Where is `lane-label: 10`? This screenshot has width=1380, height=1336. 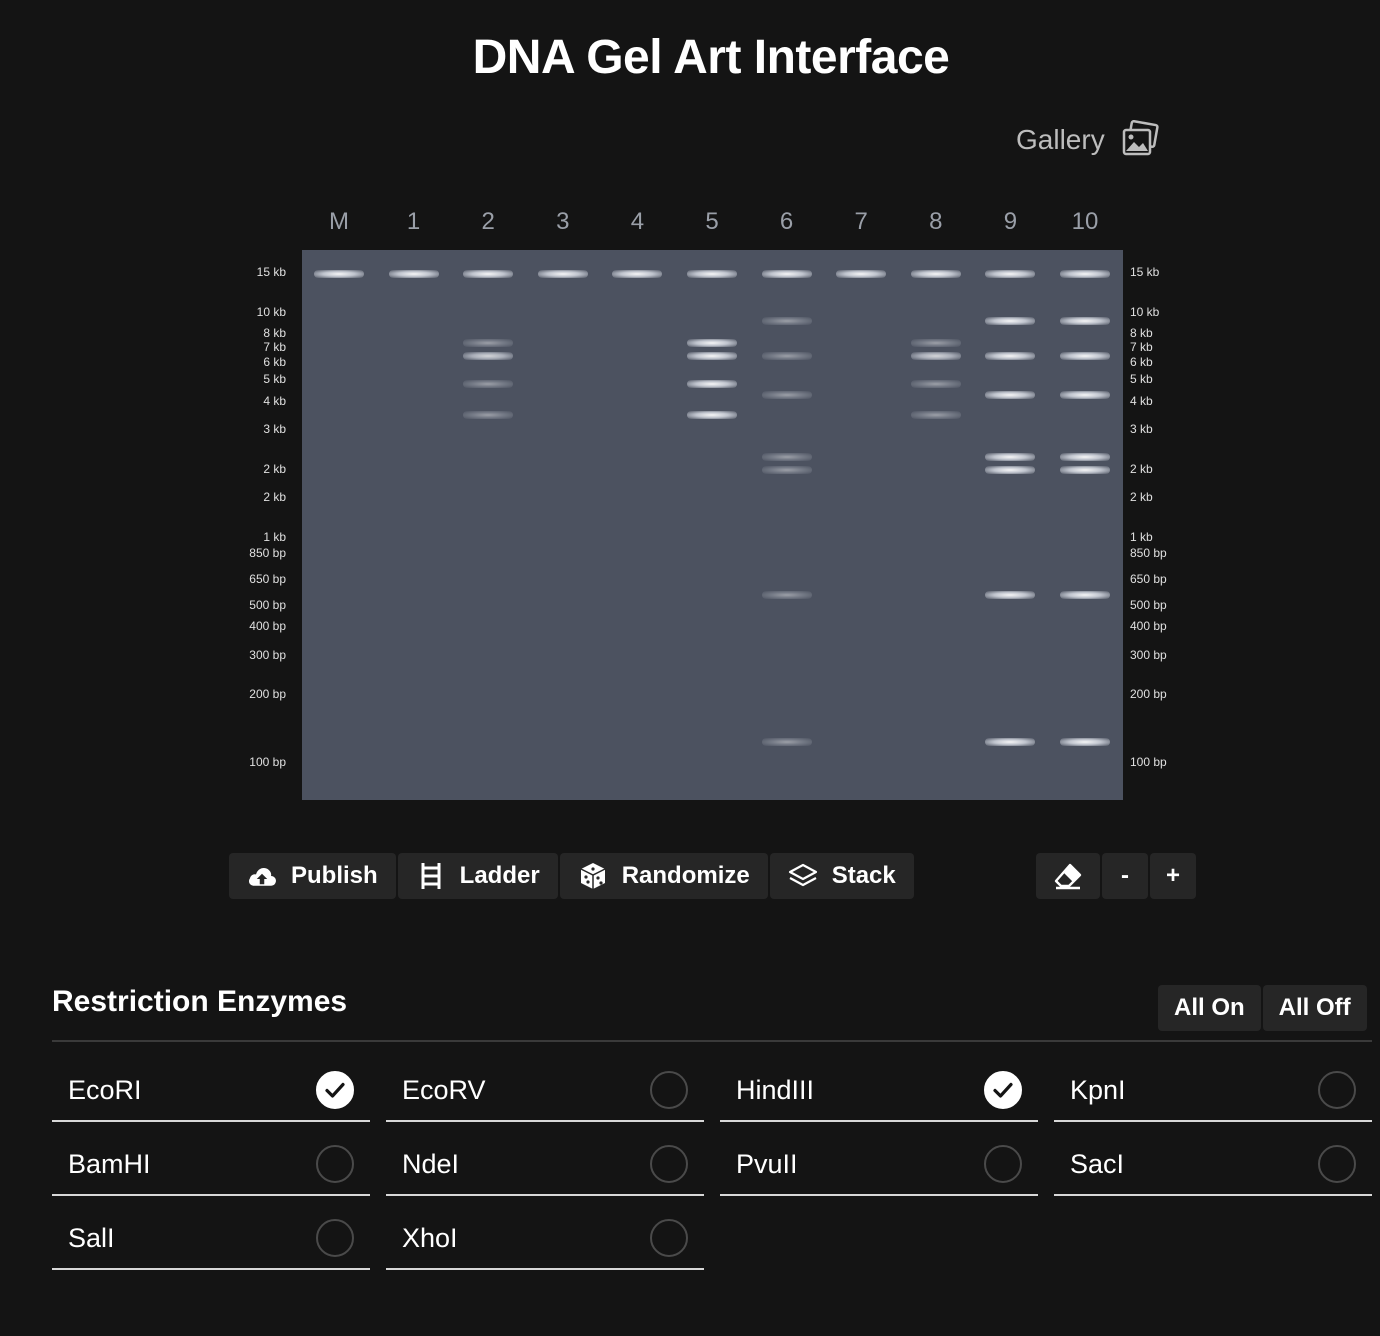 lane-label: 10 is located at coordinates (1085, 221).